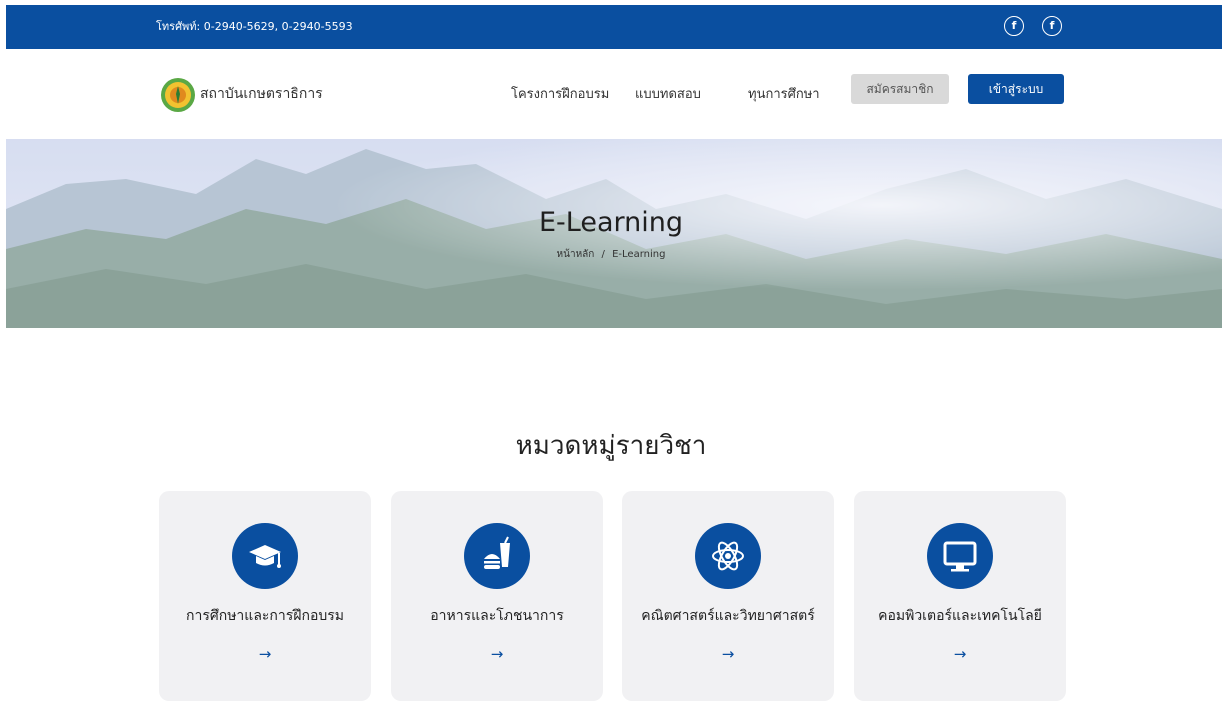 The height and width of the screenshot is (701, 1222). Describe the element at coordinates (611, 222) in the screenshot. I see `page-title: E-Learning` at that location.